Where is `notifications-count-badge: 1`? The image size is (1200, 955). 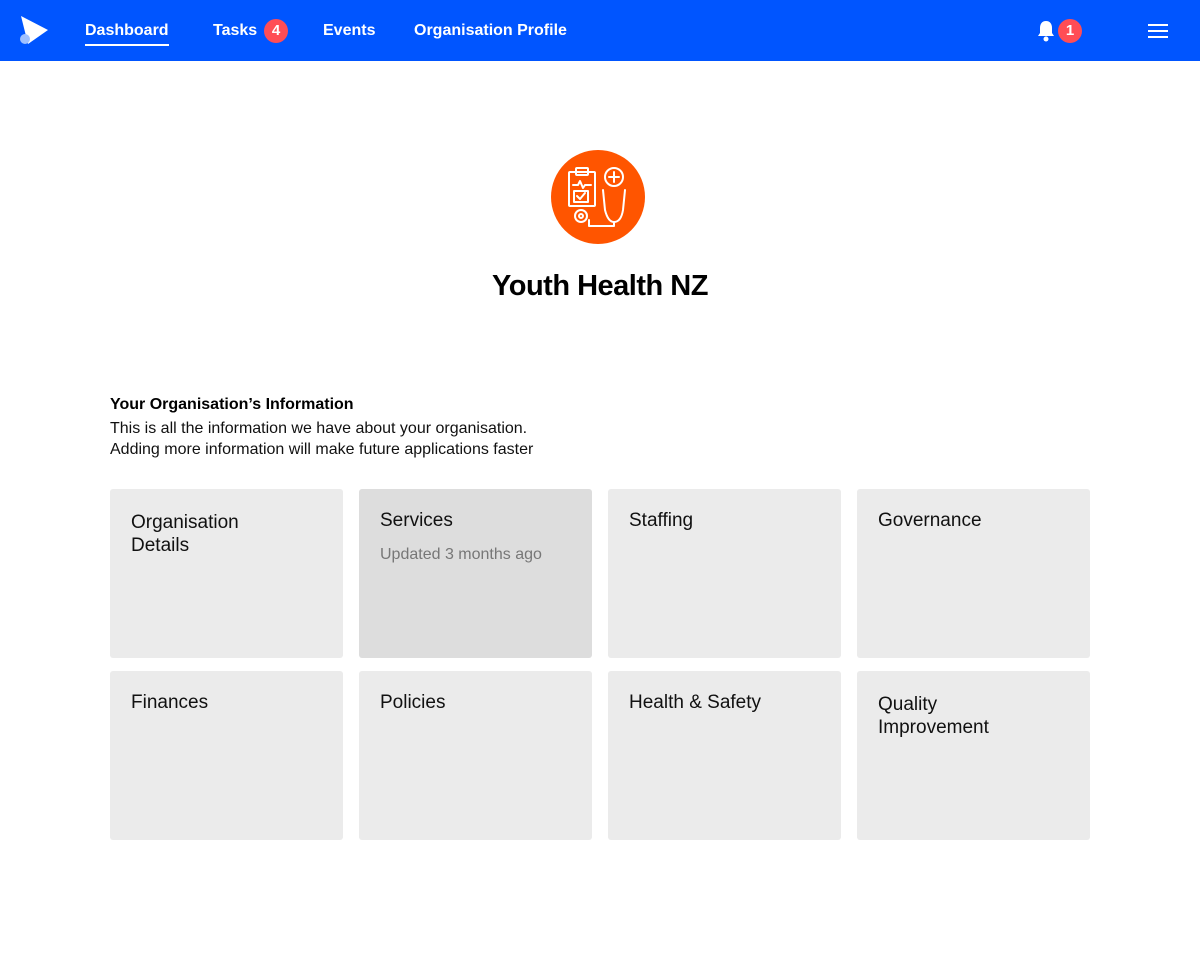 notifications-count-badge: 1 is located at coordinates (1070, 31).